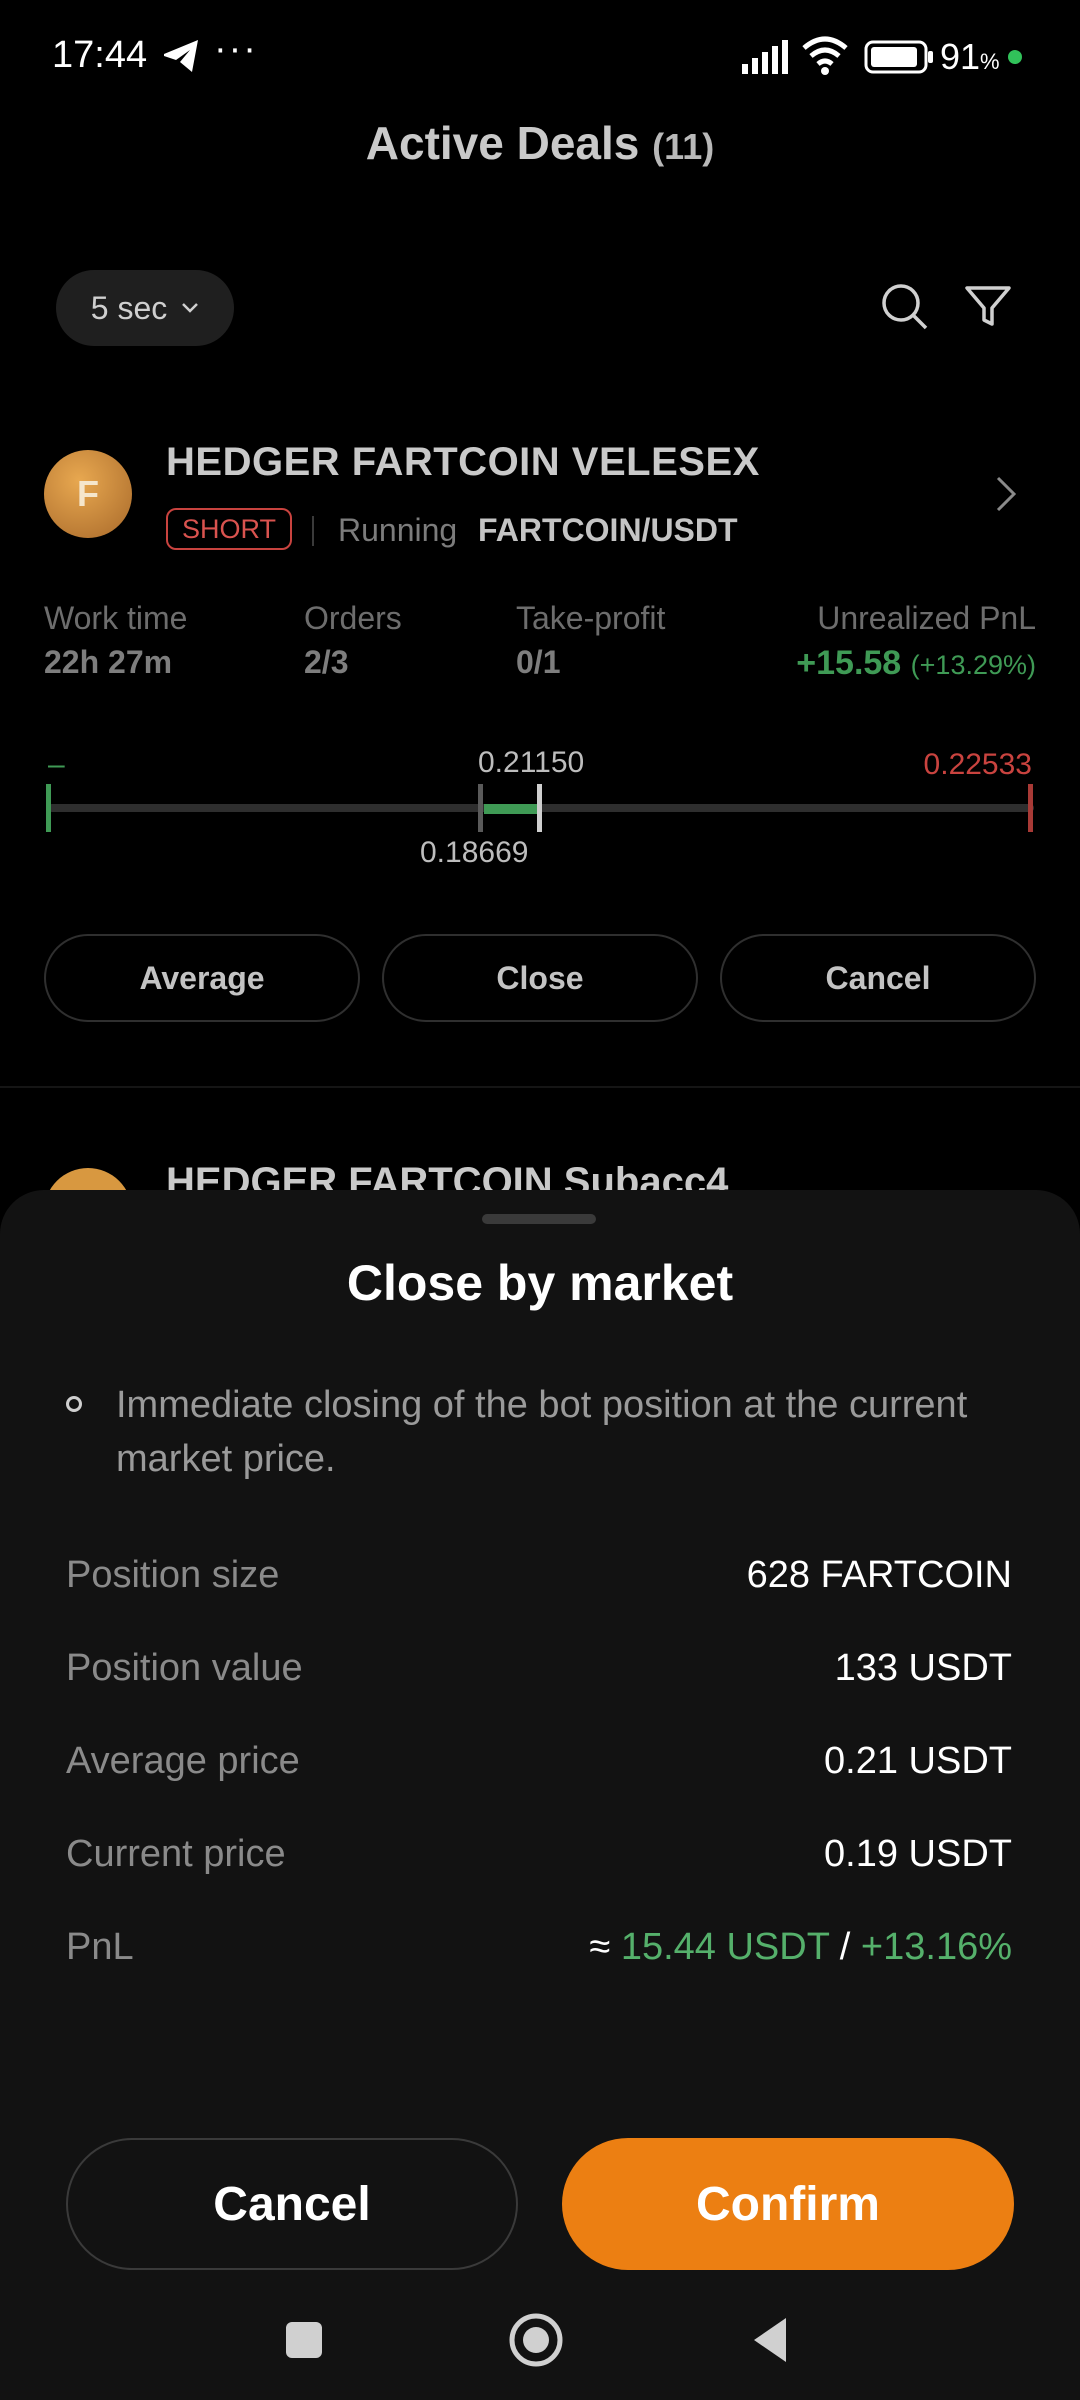 The width and height of the screenshot is (1080, 2400). I want to click on deal-status: Running, so click(398, 530).